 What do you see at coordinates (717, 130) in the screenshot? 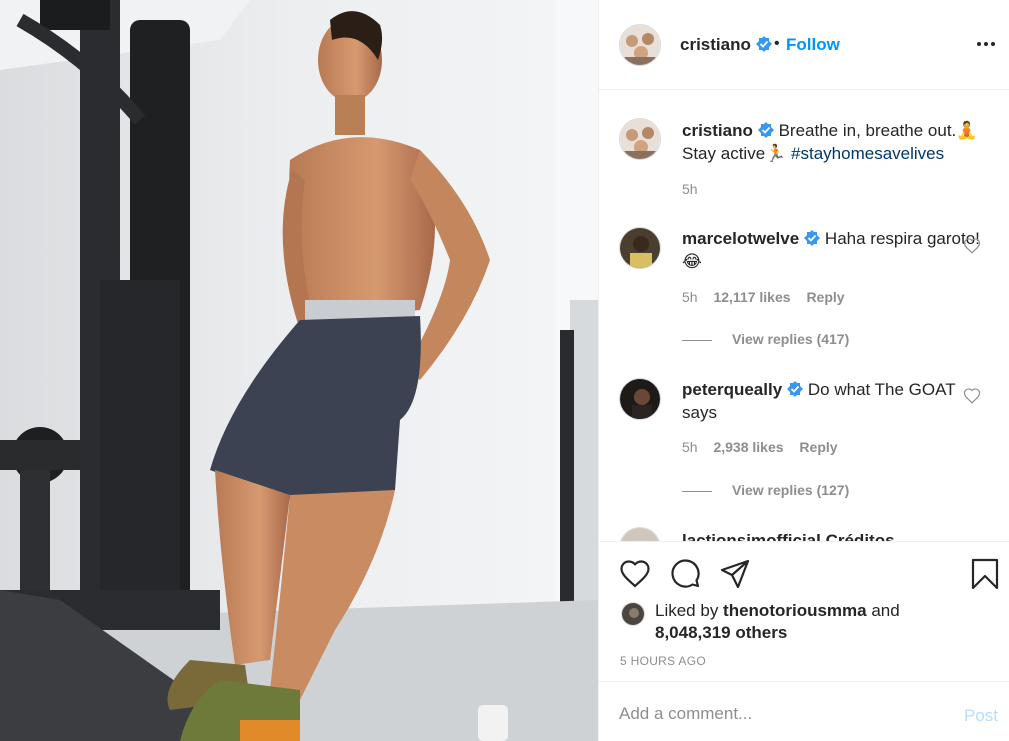
I see `caption-username: cristiano` at bounding box center [717, 130].